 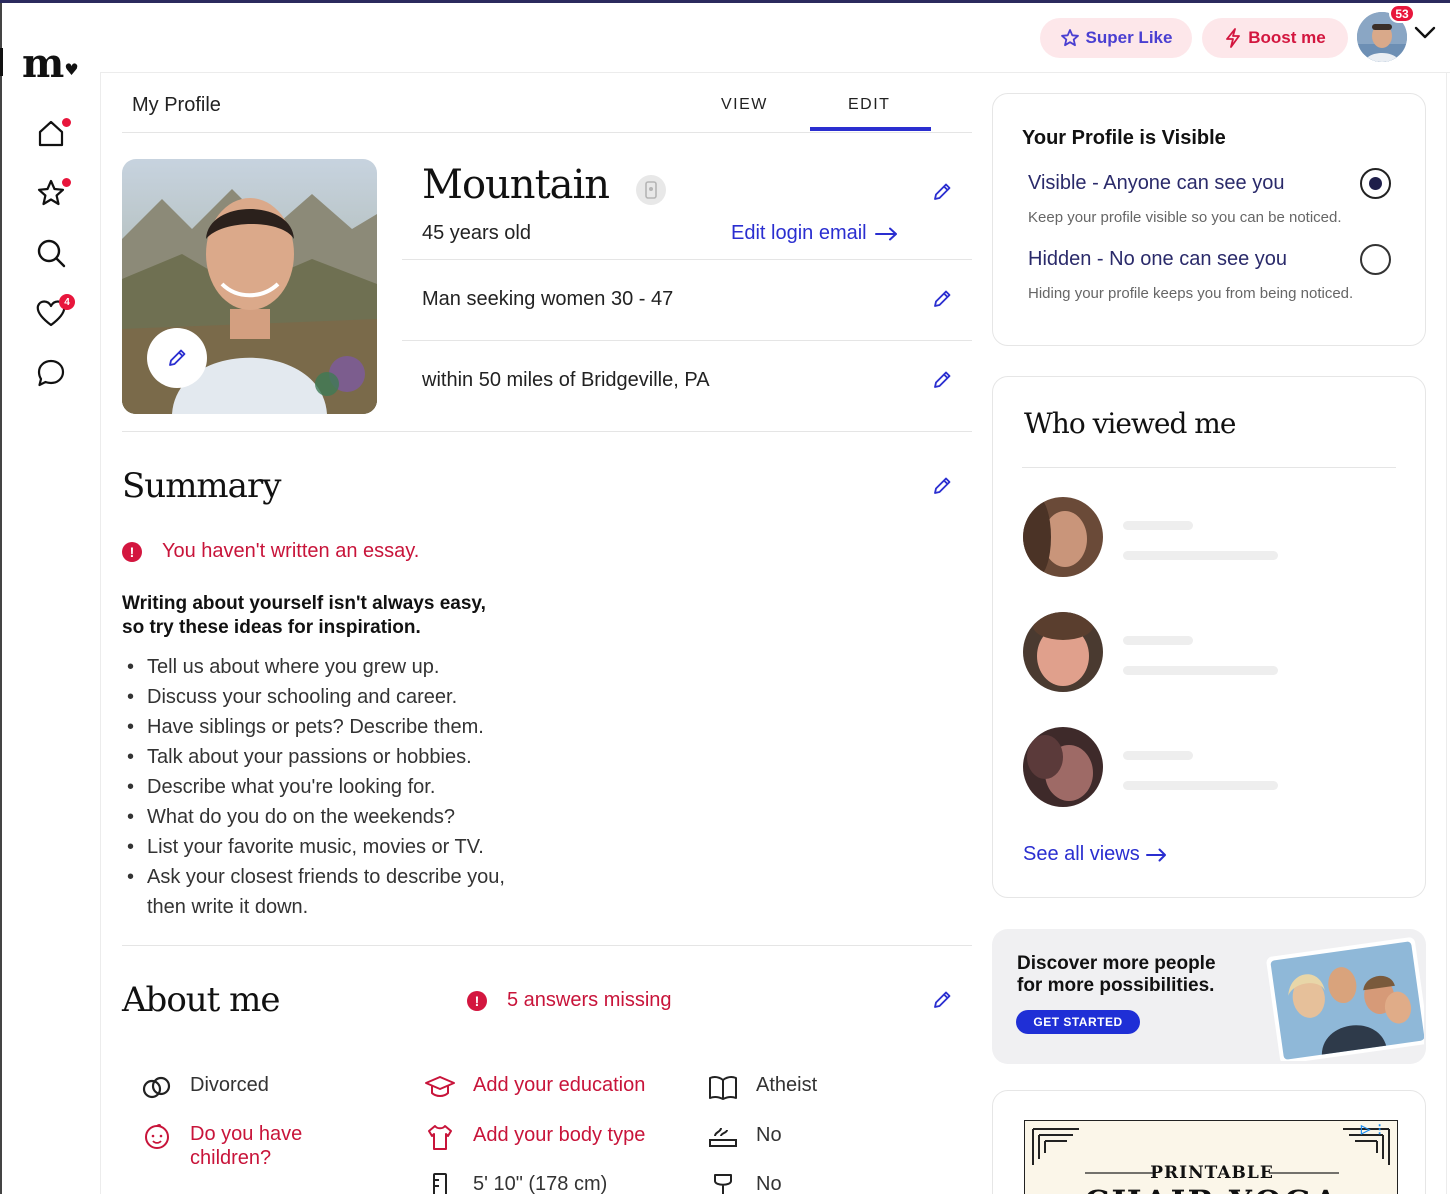 I want to click on visibility-hidden-label: Hidden - No one can see you, so click(x=1157, y=259).